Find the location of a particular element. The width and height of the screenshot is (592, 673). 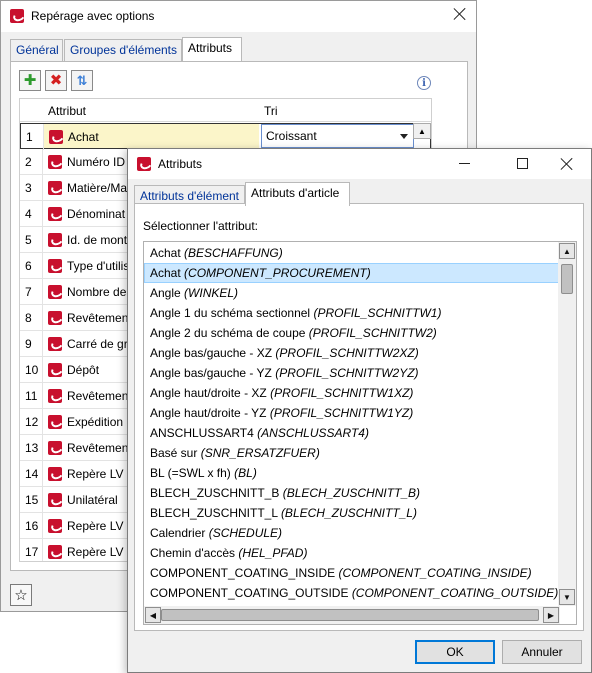

list-item-name: Angle is located at coordinates (165, 293).